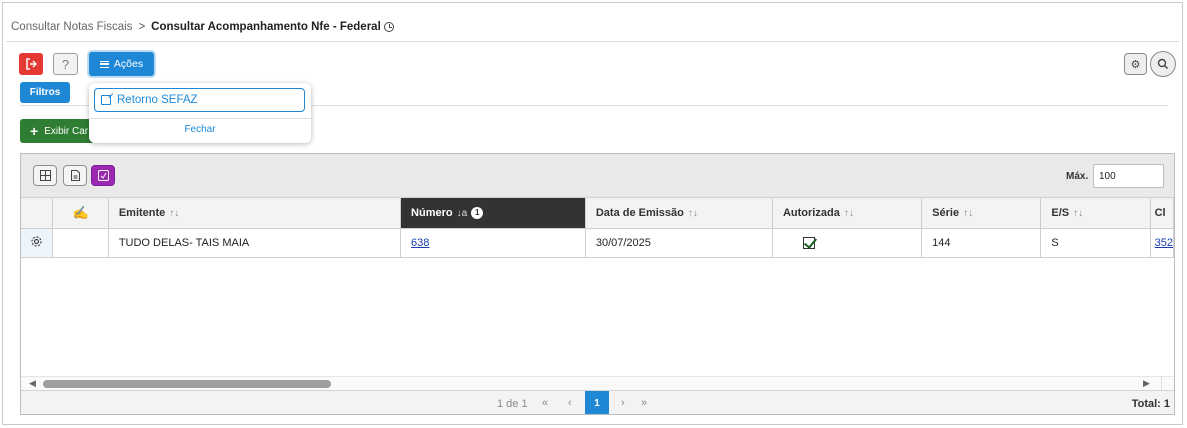 The height and width of the screenshot is (428, 1187). What do you see at coordinates (1150, 404) in the screenshot?
I see `total-count: Total: 1` at bounding box center [1150, 404].